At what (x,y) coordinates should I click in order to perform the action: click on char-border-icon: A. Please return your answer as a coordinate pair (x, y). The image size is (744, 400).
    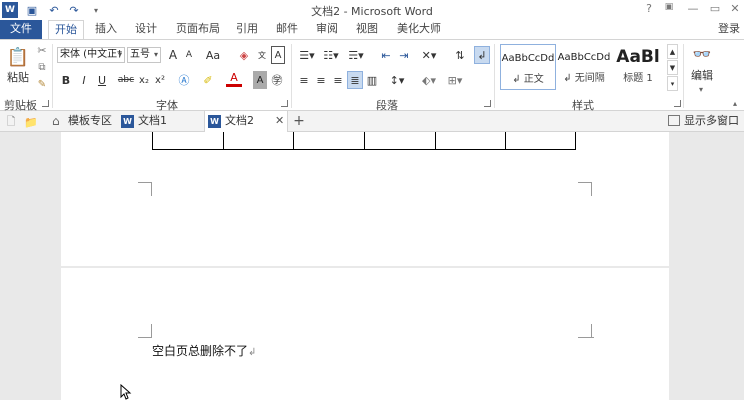
    Looking at the image, I should click on (278, 55).